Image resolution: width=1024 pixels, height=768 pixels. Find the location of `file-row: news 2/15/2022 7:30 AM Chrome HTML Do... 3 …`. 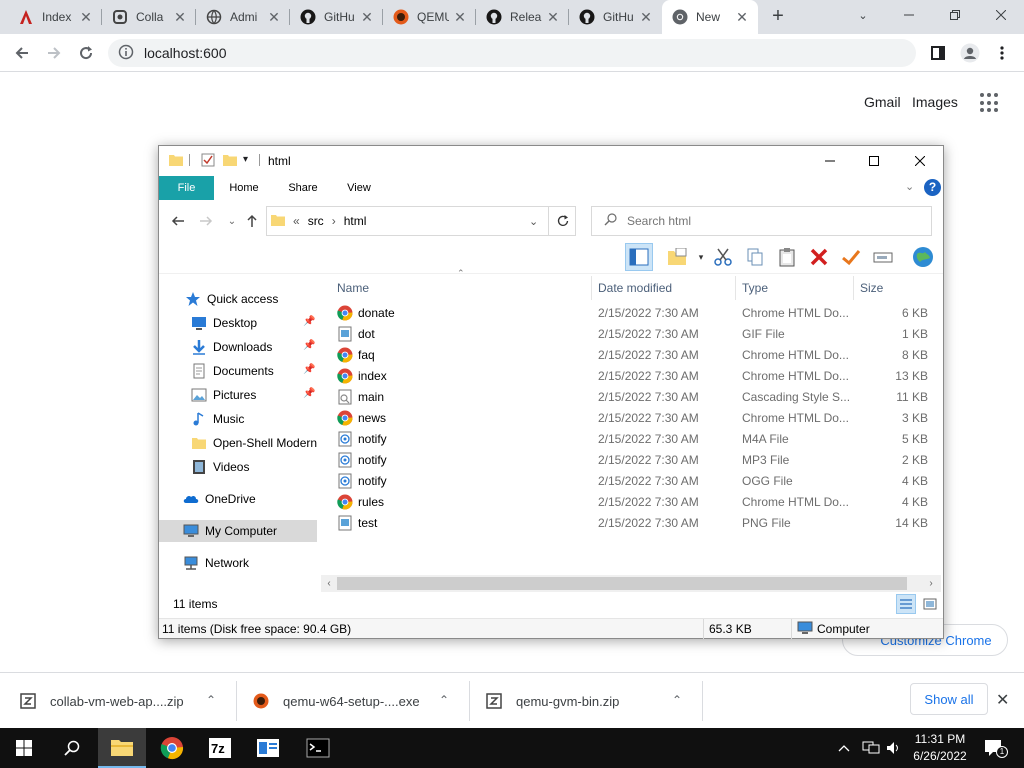

file-row: news 2/15/2022 7:30 AM Chrome HTML Do... 3 … is located at coordinates (632, 418).